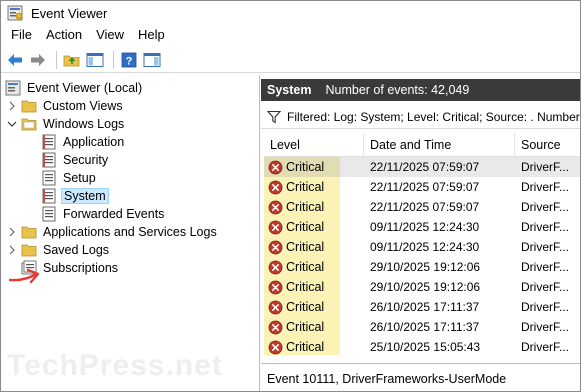 The image size is (581, 392). What do you see at coordinates (75, 160) in the screenshot?
I see `tree-item-security: Security` at bounding box center [75, 160].